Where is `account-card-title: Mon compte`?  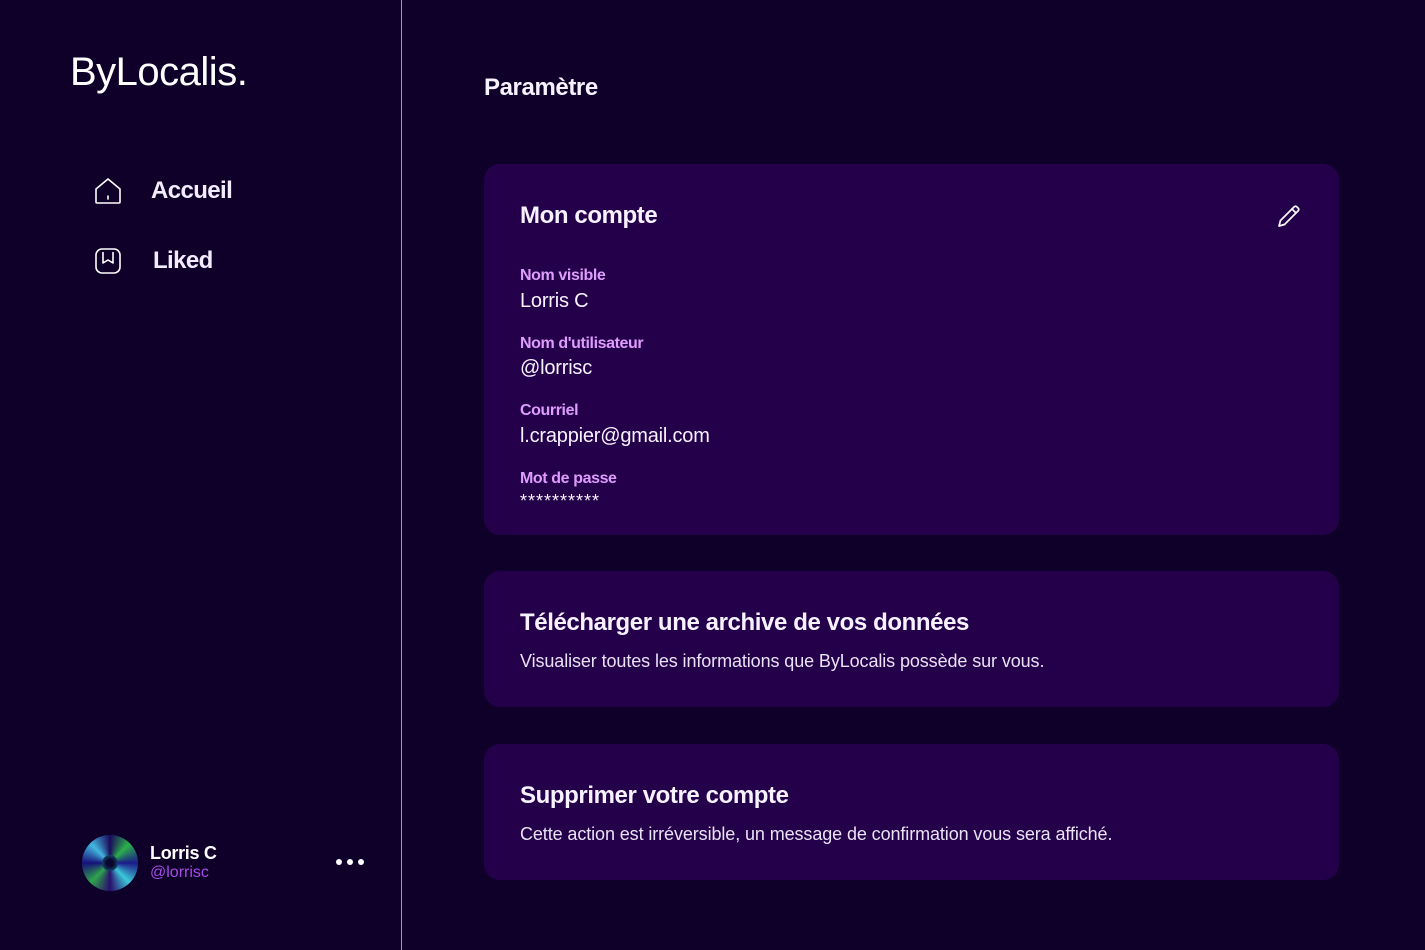
account-card-title: Mon compte is located at coordinates (589, 215).